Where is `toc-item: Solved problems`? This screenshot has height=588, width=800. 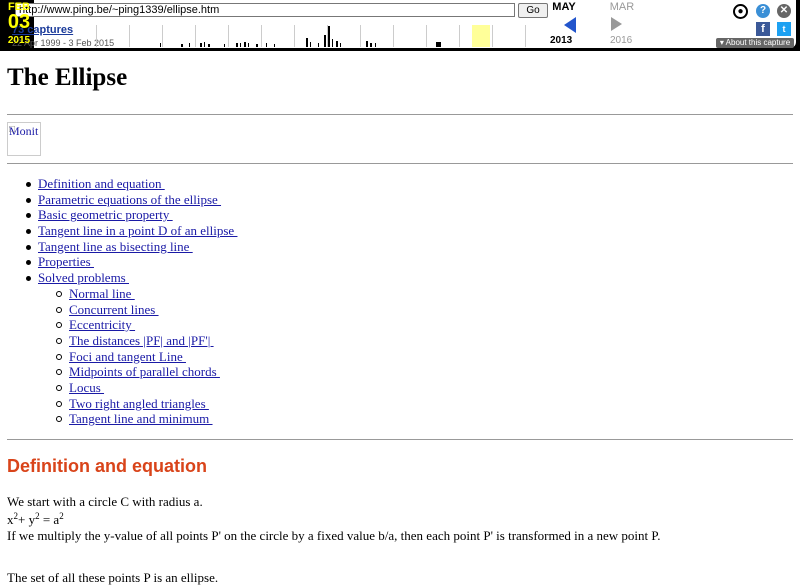 toc-item: Solved problems is located at coordinates (118, 278).